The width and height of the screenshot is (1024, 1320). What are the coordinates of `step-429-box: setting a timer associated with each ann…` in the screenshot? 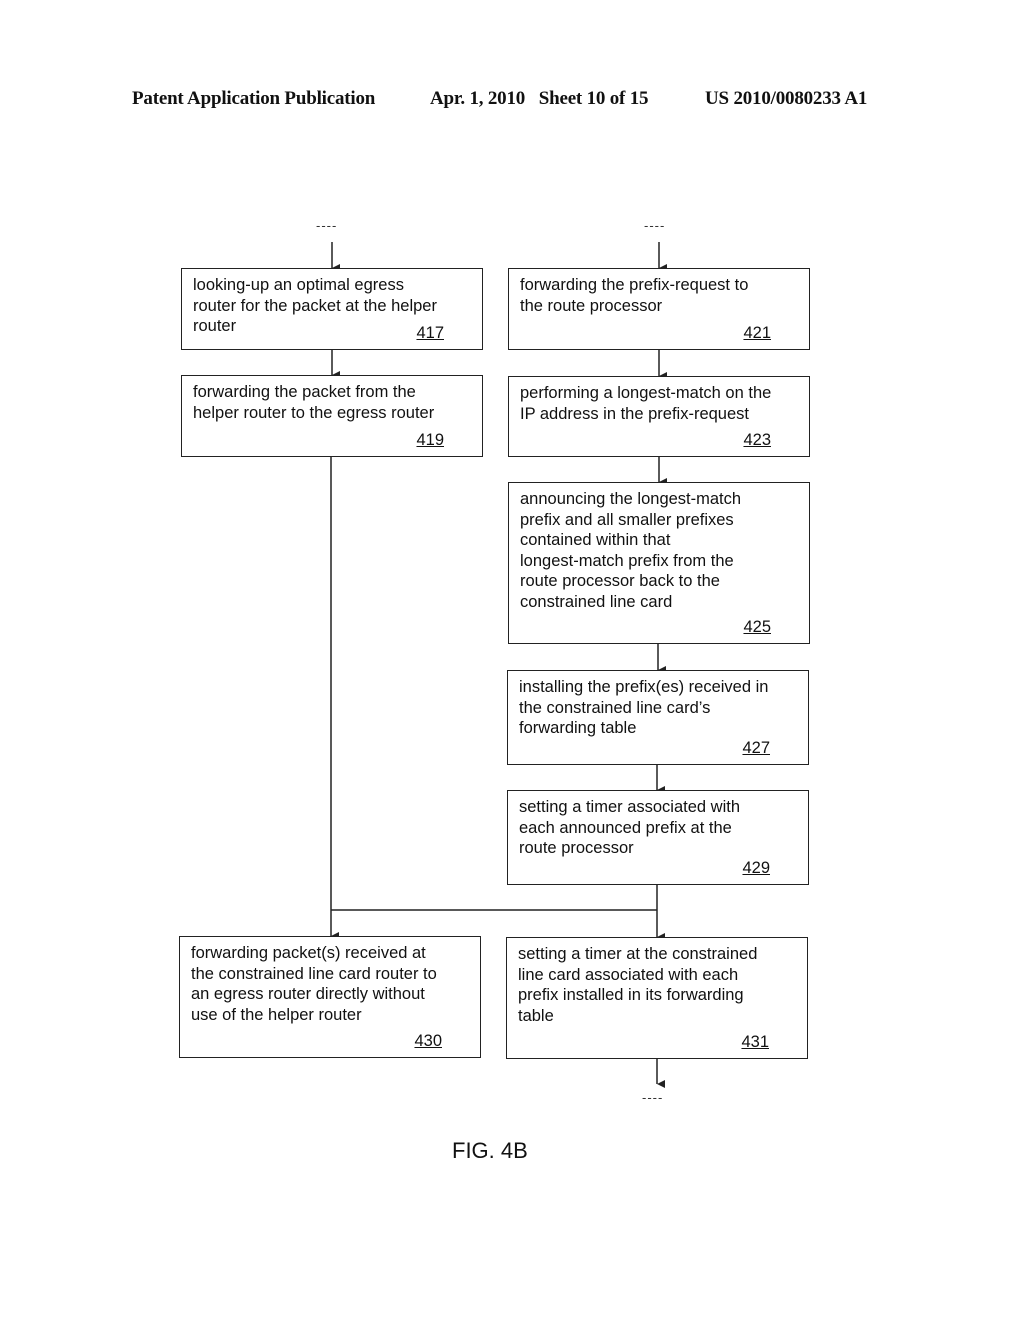 It's located at (658, 837).